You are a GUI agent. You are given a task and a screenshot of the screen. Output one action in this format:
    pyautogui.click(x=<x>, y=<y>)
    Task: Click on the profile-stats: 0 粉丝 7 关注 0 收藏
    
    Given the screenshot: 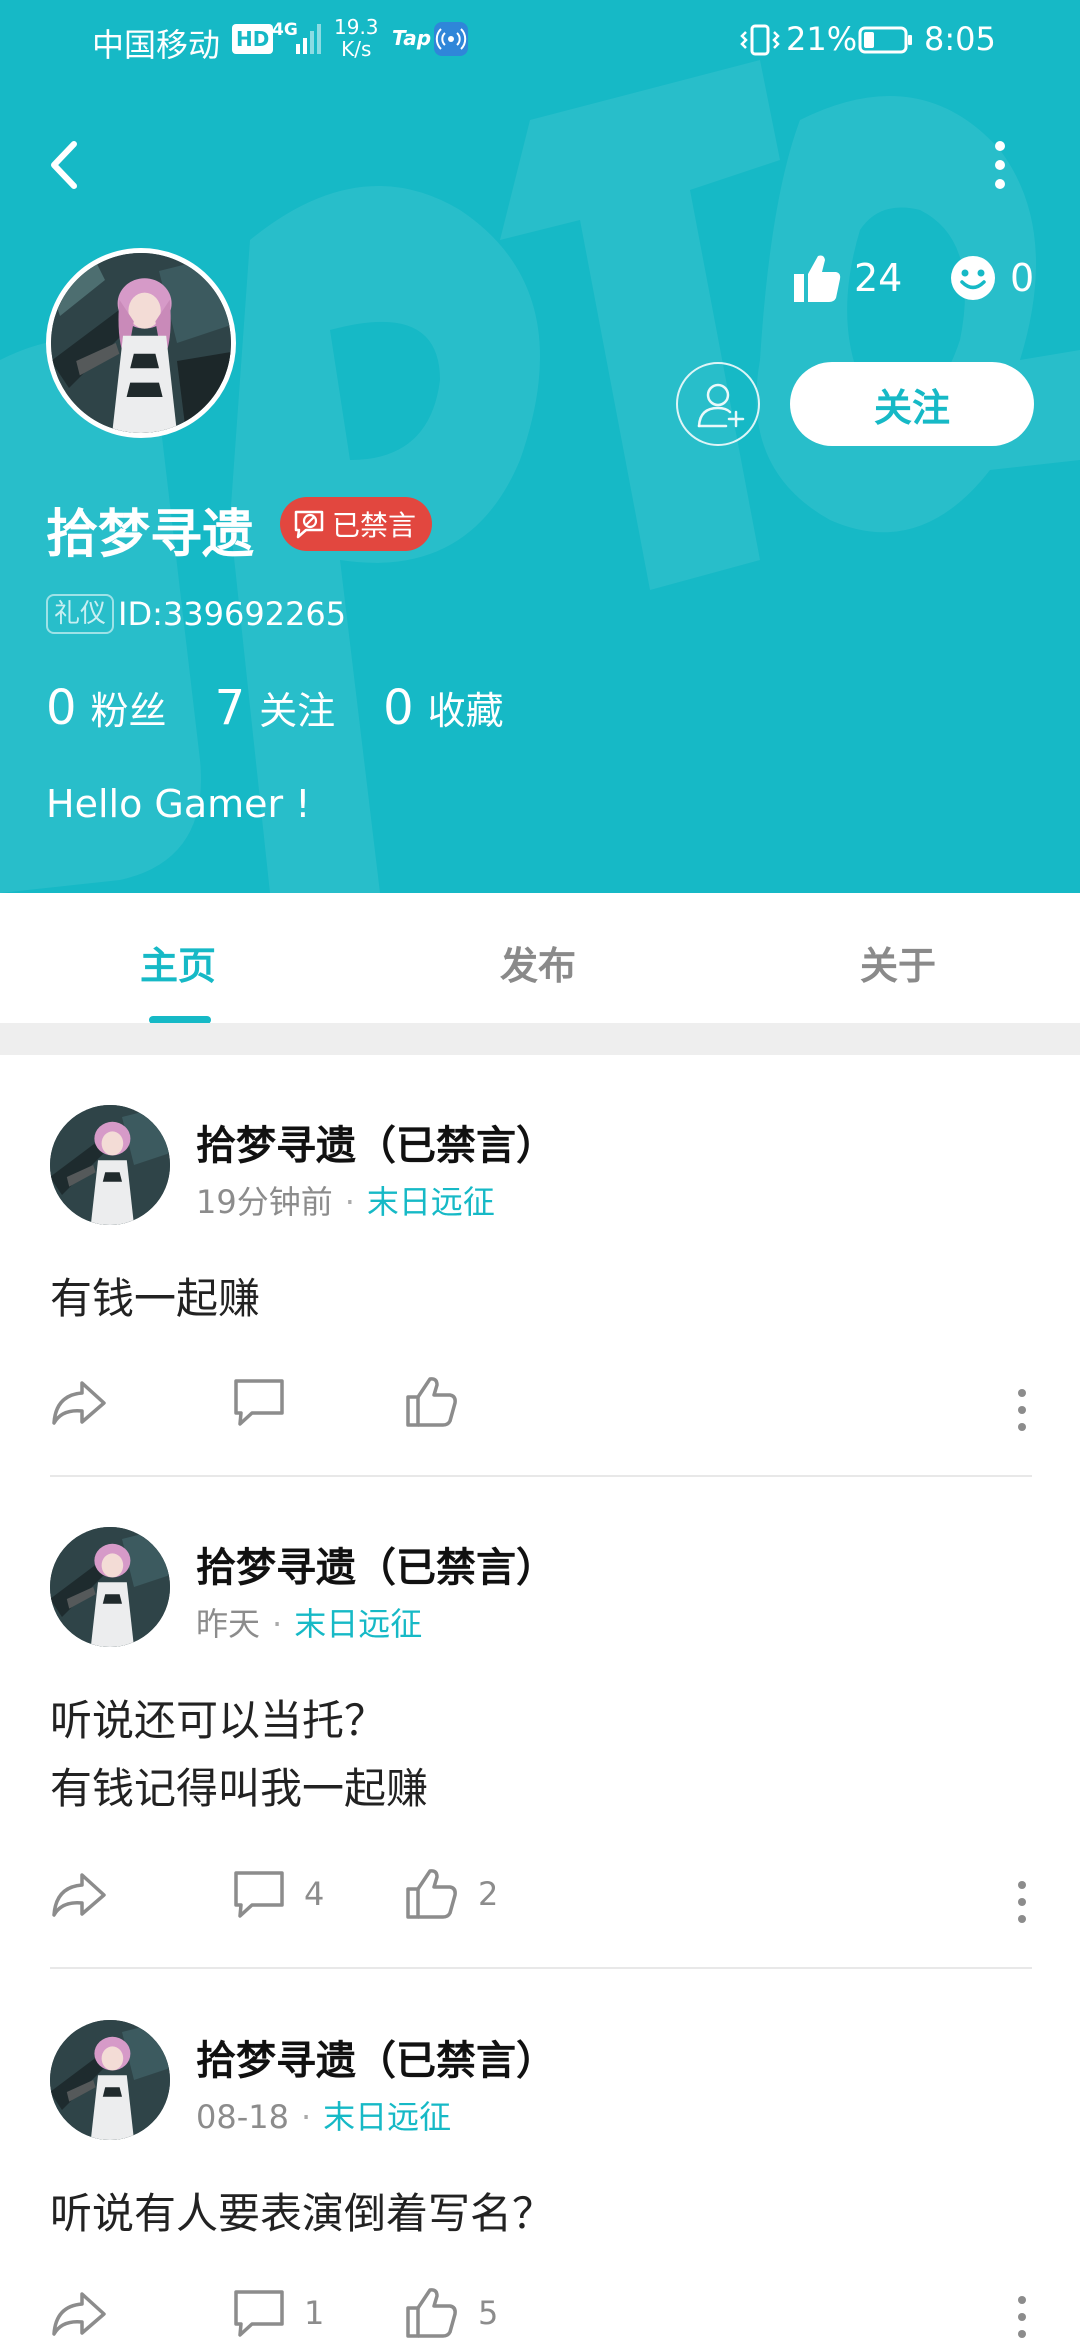 What is the action you would take?
    pyautogui.click(x=299, y=708)
    